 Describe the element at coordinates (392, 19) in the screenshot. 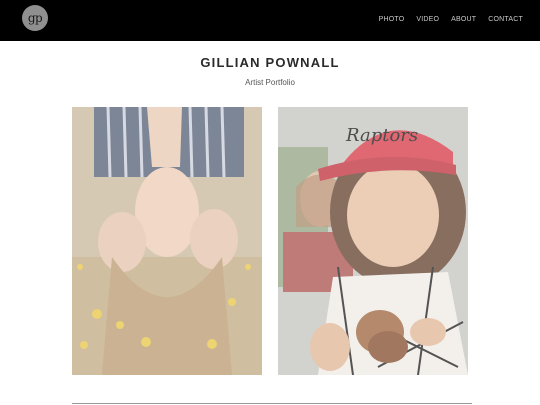

I see `nav-photo-link: PHOTO` at that location.